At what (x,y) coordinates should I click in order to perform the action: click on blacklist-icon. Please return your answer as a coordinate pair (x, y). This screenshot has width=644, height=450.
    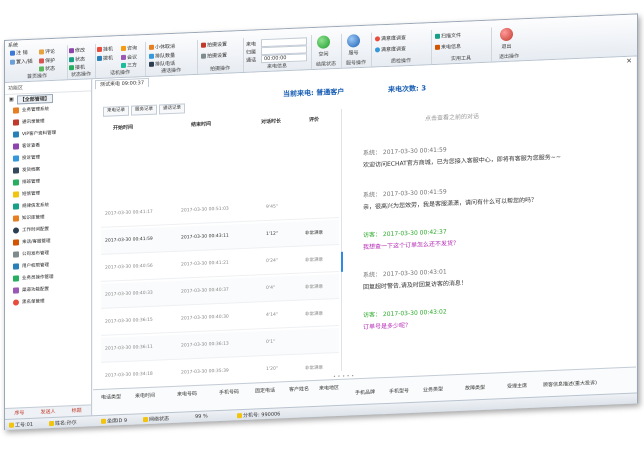
    Looking at the image, I should click on (16, 302).